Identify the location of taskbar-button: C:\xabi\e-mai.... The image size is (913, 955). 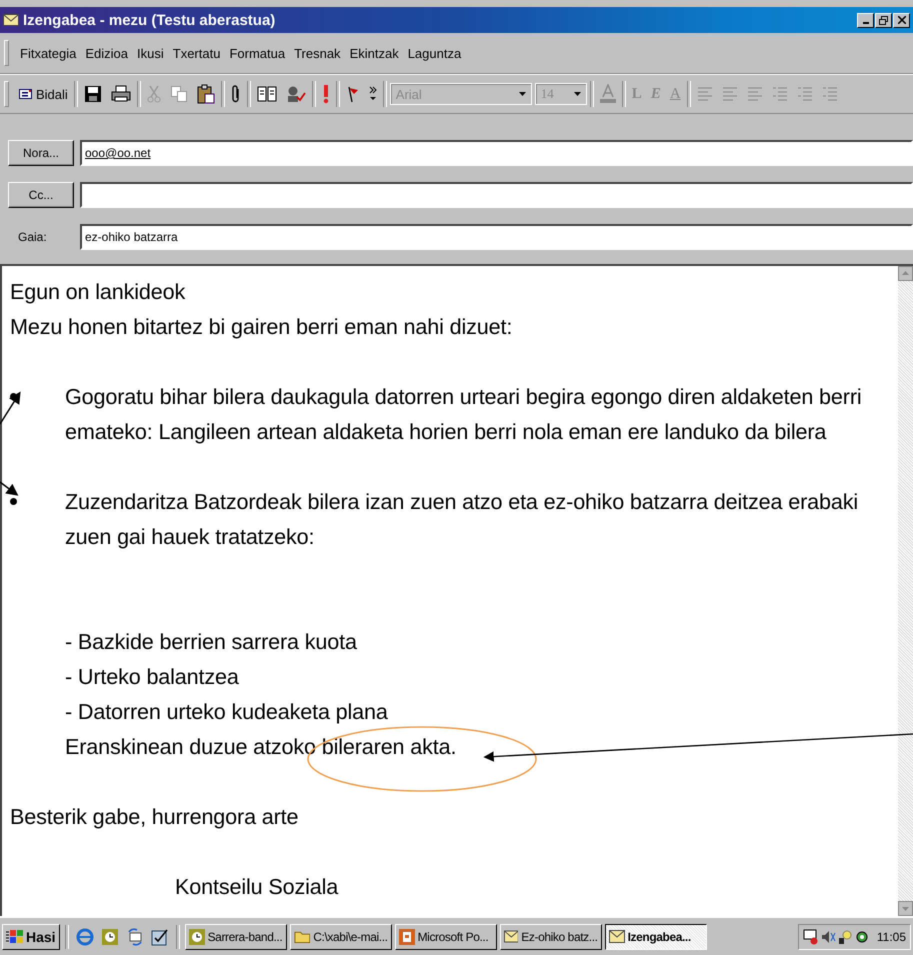
(341, 937).